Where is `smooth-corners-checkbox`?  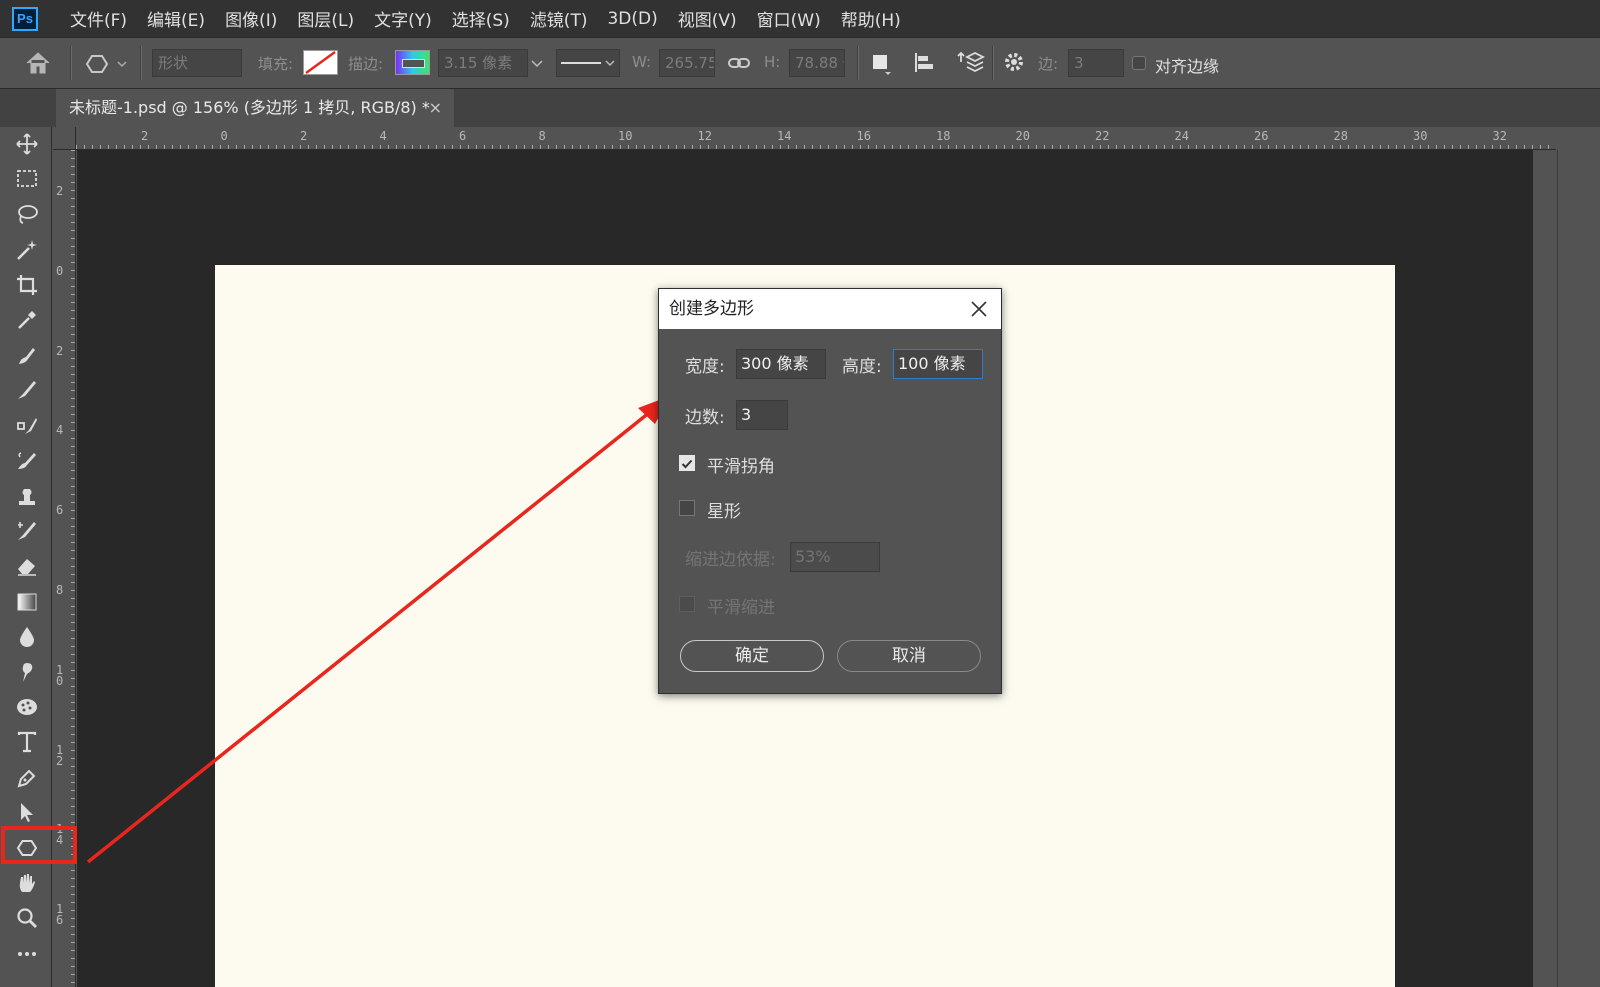
smooth-corners-checkbox is located at coordinates (687, 463).